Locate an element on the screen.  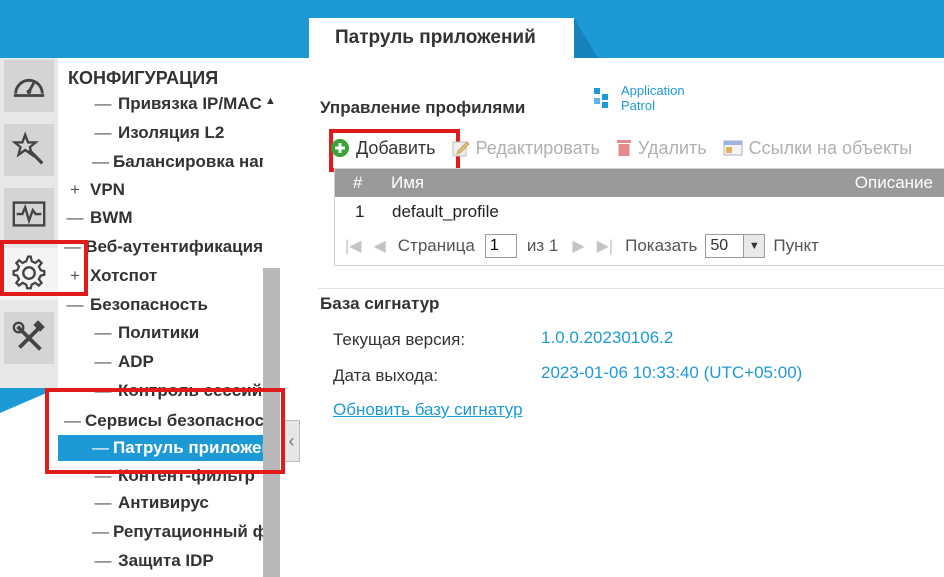
tree-item-web-auth: — Веб-аутентификация is located at coordinates (160, 247).